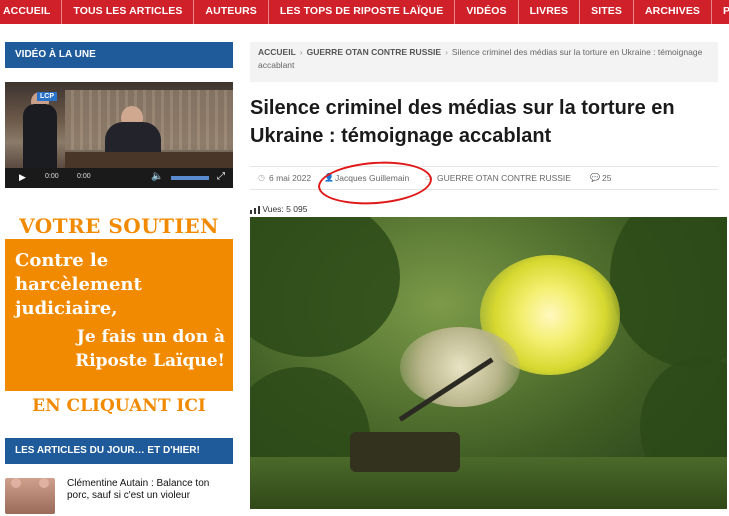  I want to click on nav-item-videos: VIDÉOS, so click(487, 12).